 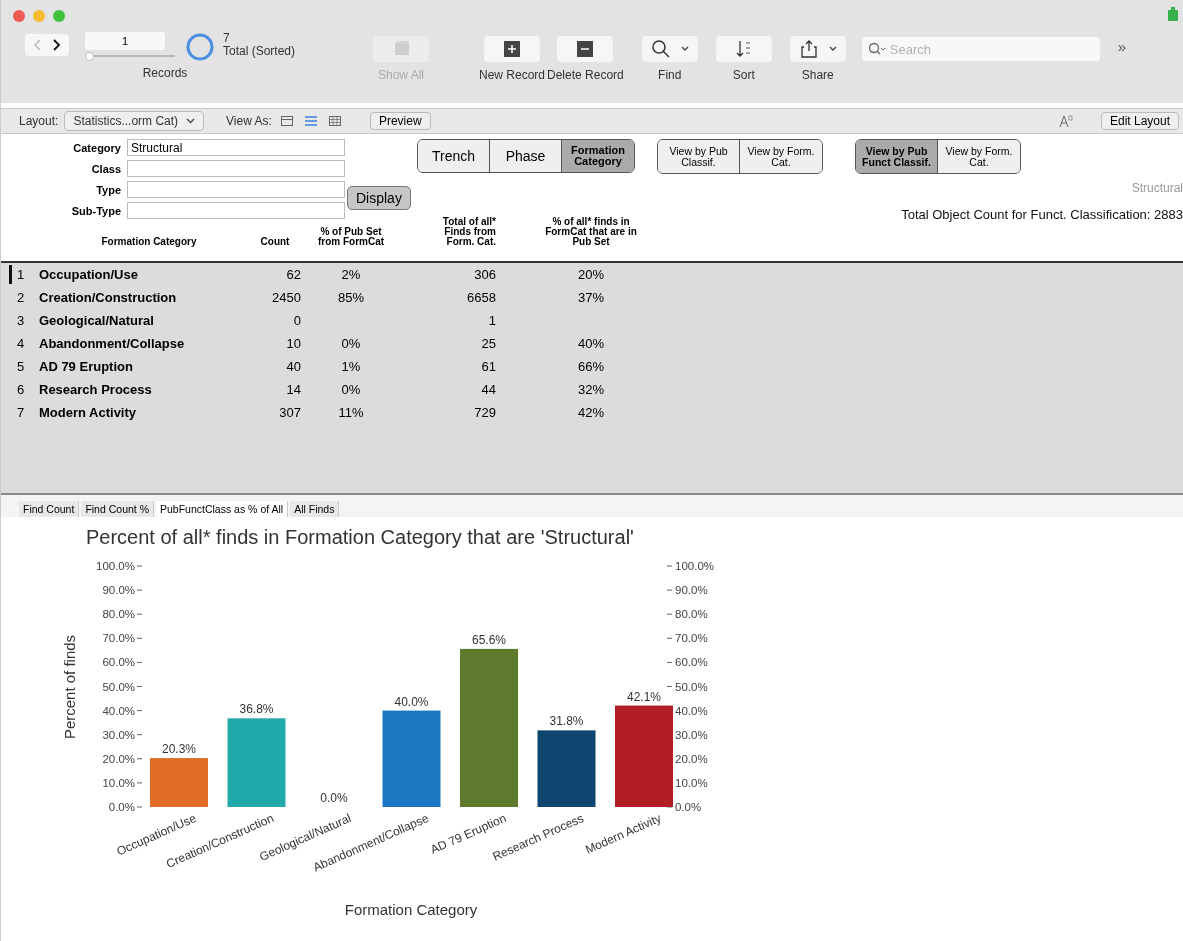 I want to click on table-cell-text: 20%, so click(x=591, y=274).